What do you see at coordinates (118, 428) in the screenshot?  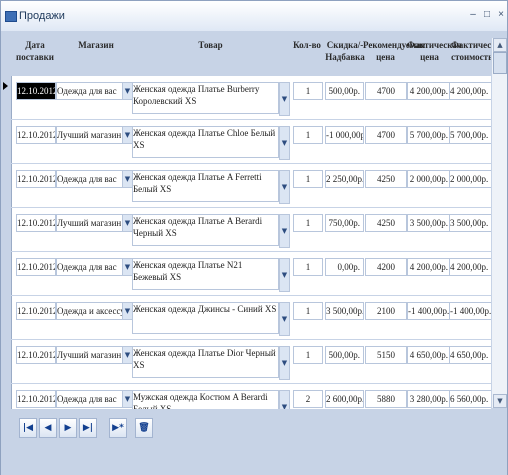 I see `new-record-button: ▶*` at bounding box center [118, 428].